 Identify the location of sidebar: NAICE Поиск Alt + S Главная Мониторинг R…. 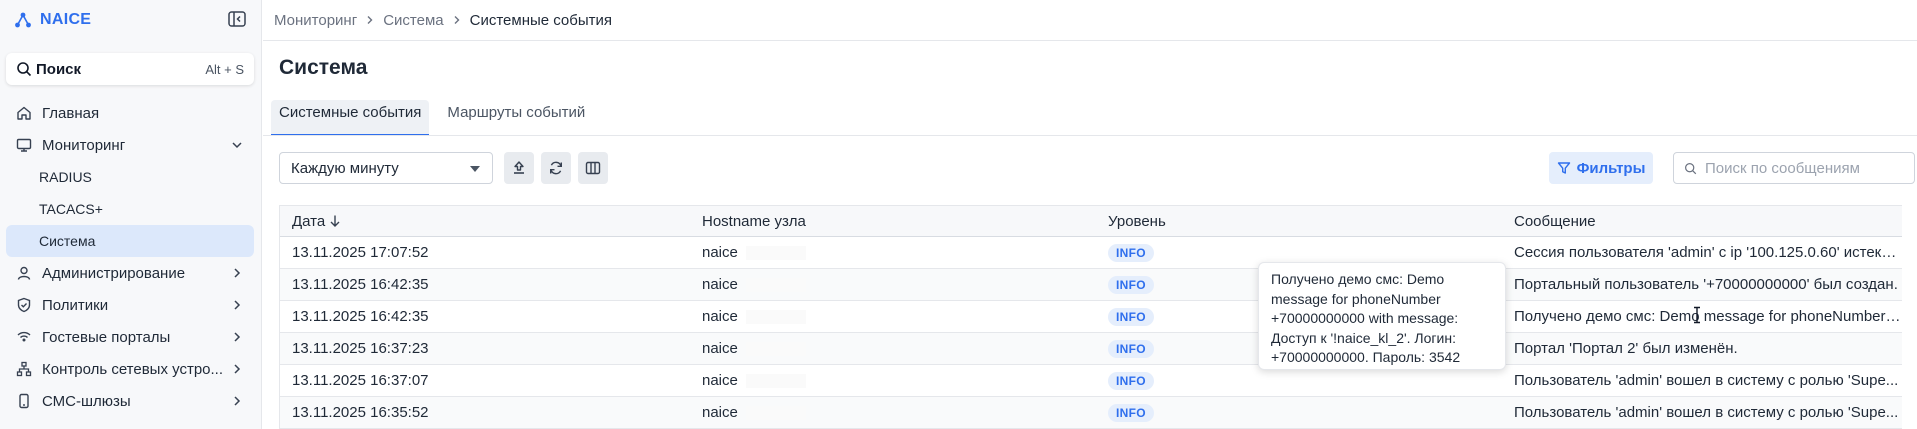
(131, 214).